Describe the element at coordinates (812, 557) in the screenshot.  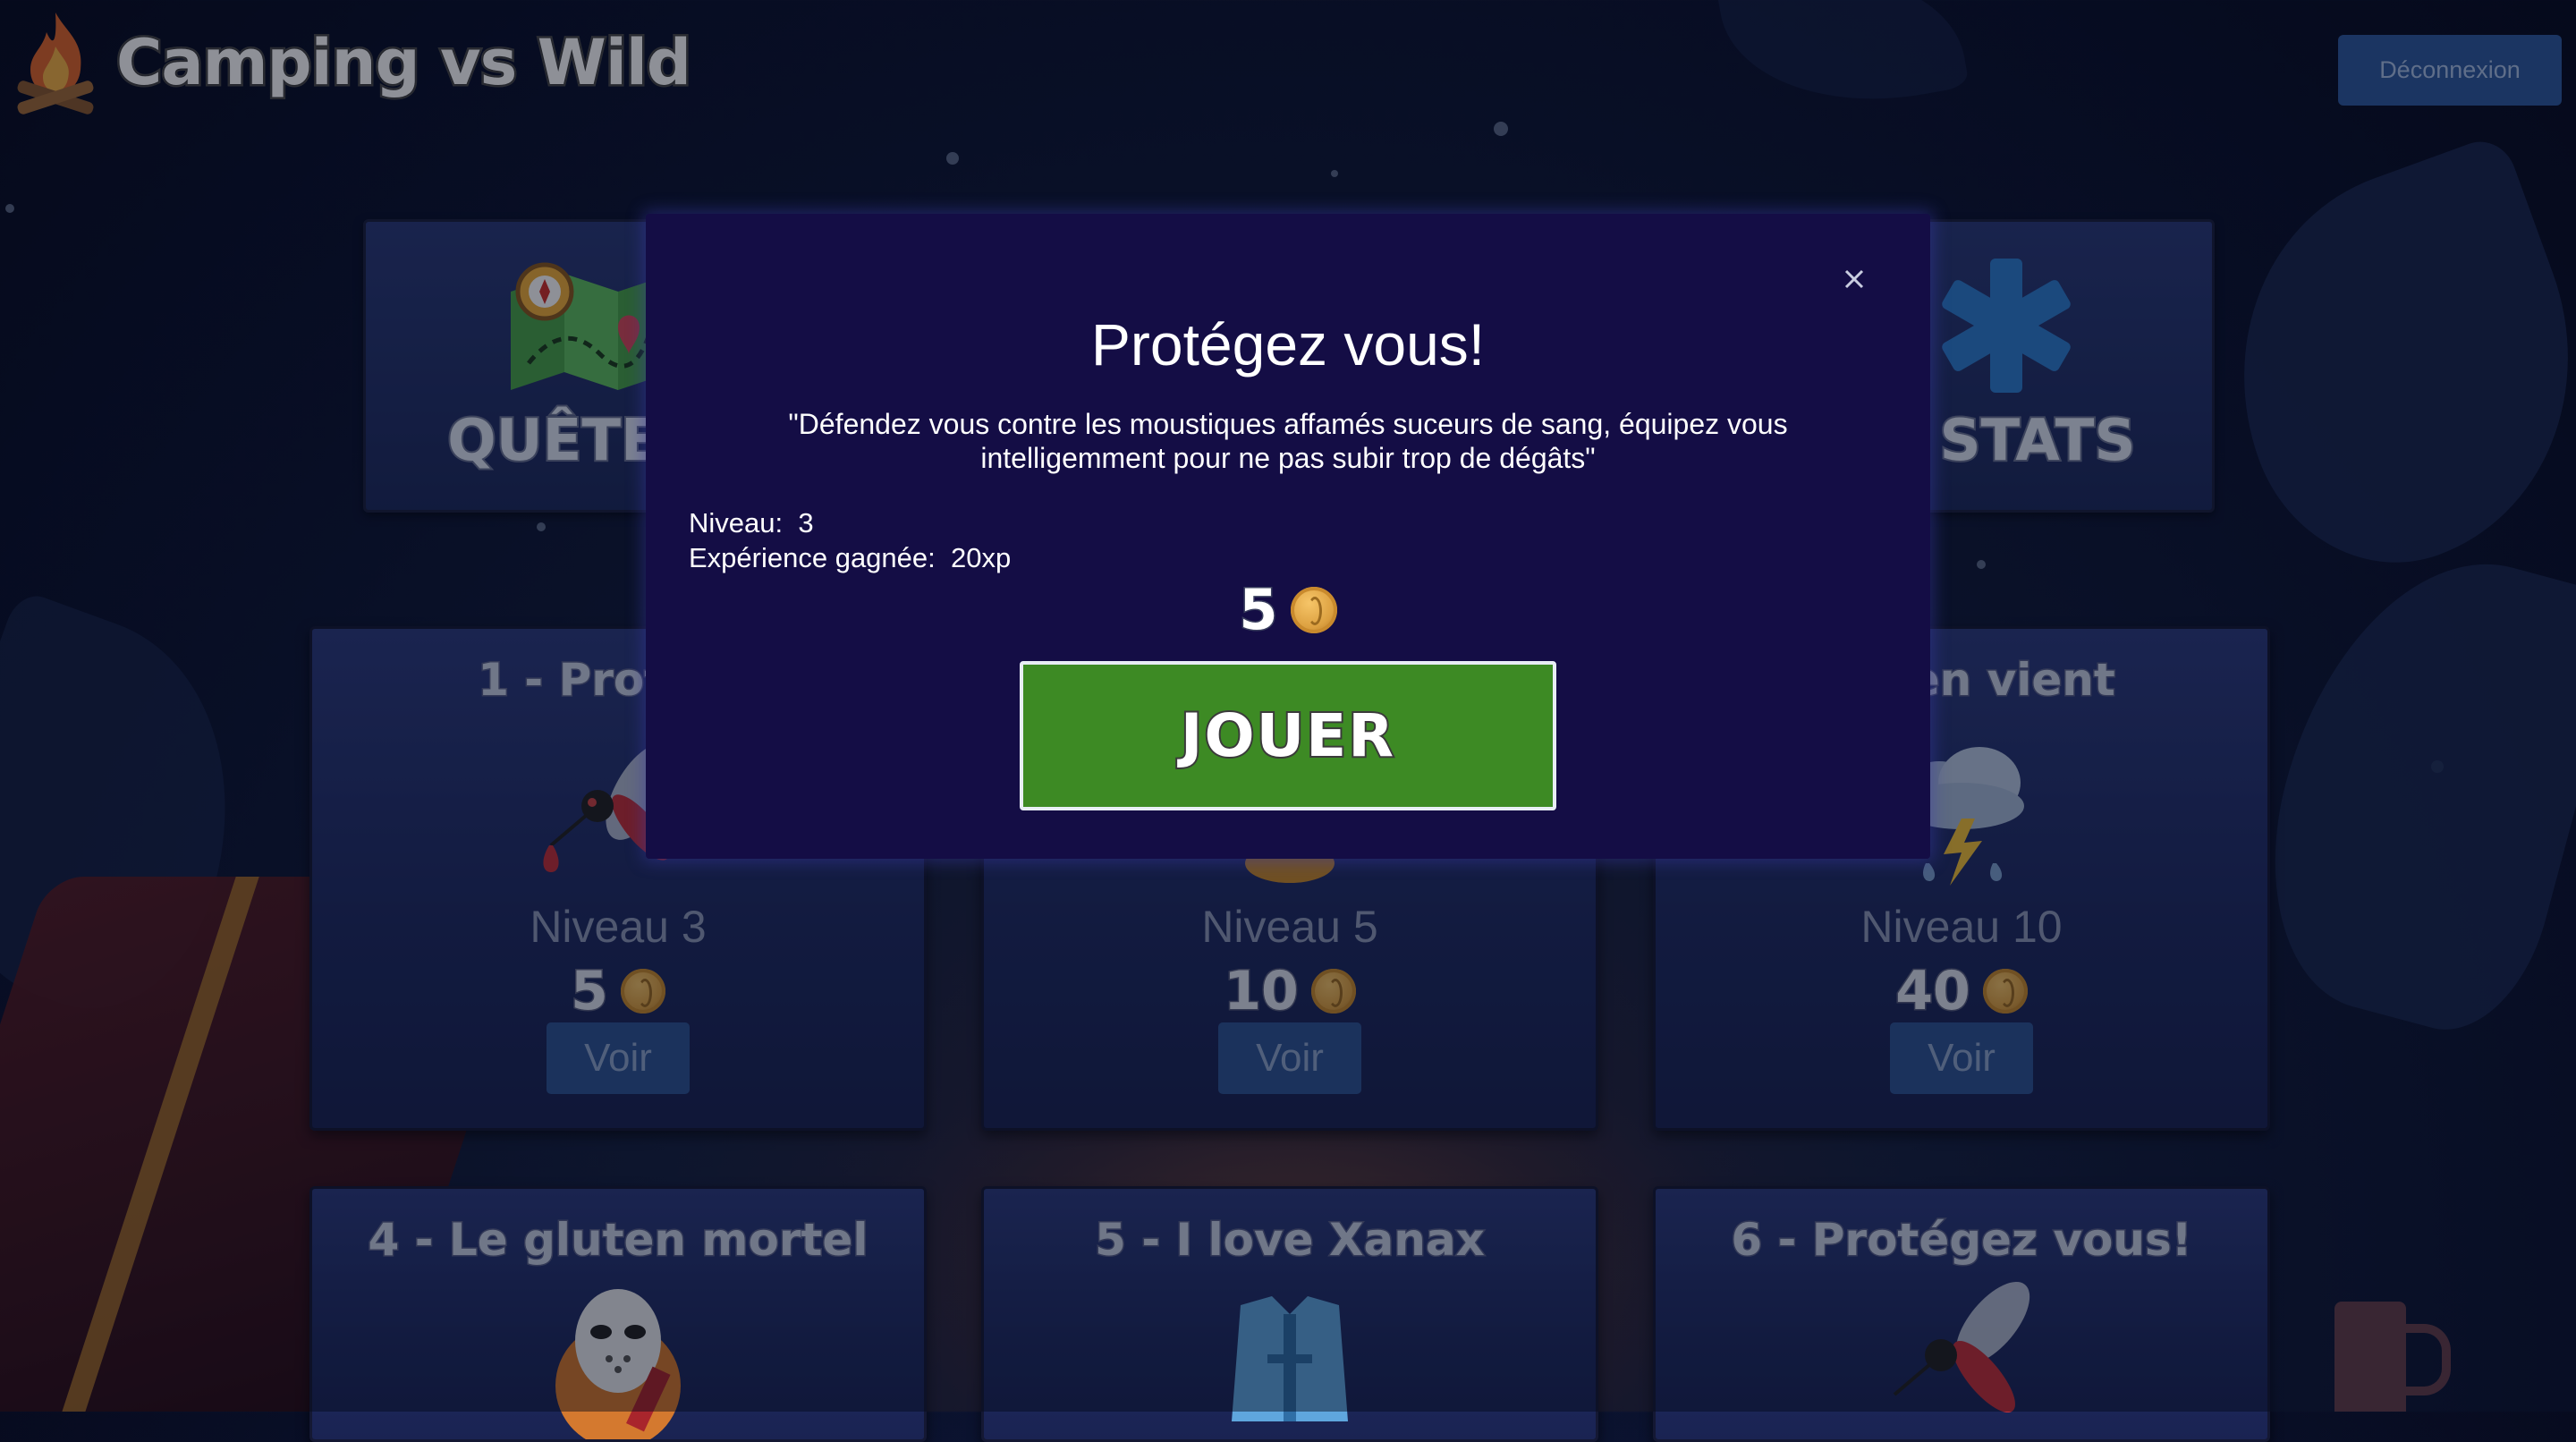
I see `xp-label: Expérience gagnée:` at that location.